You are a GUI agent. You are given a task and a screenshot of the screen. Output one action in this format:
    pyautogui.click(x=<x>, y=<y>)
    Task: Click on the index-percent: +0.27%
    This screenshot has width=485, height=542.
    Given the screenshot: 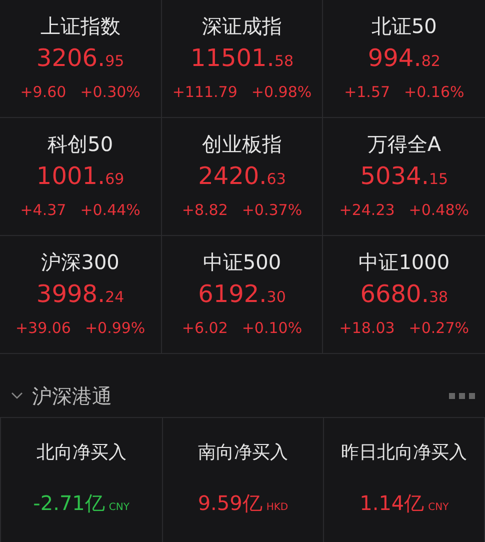 What is the action you would take?
    pyautogui.click(x=439, y=328)
    